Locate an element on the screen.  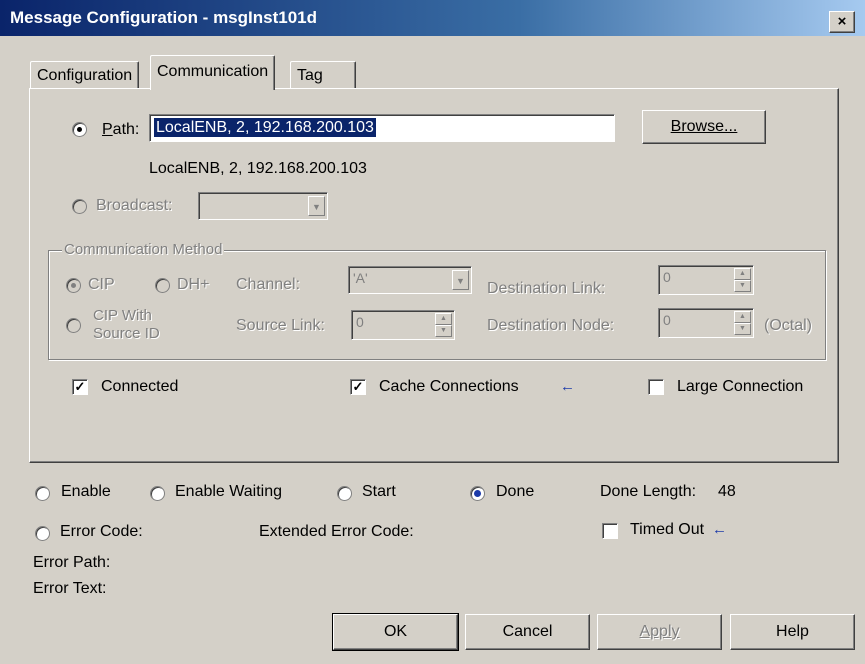
cip-label: CIP is located at coordinates (101, 284).